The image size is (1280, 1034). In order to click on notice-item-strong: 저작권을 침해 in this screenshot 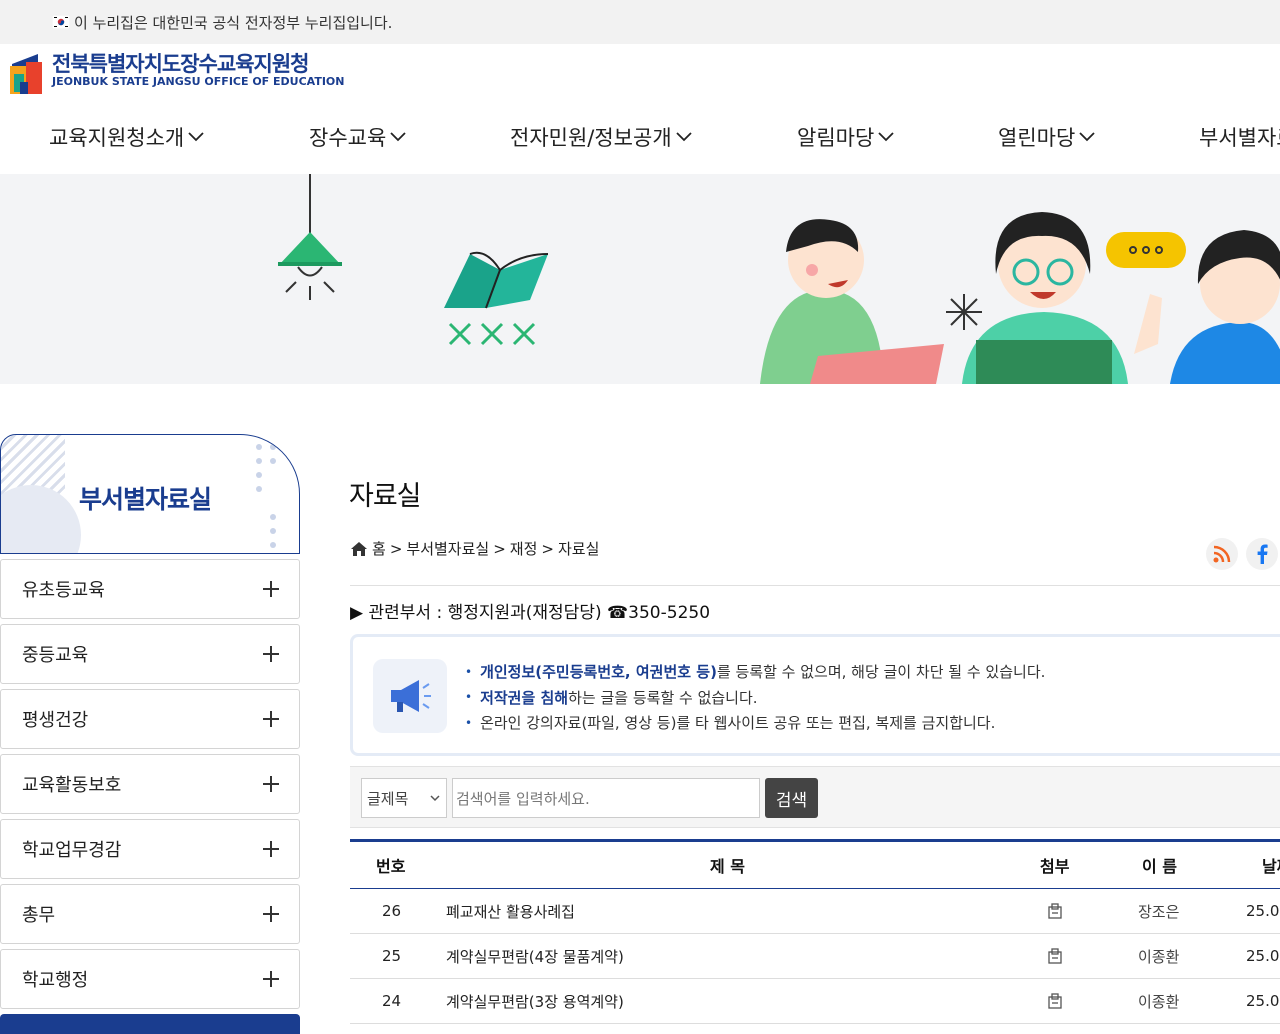, I will do `click(524, 697)`.